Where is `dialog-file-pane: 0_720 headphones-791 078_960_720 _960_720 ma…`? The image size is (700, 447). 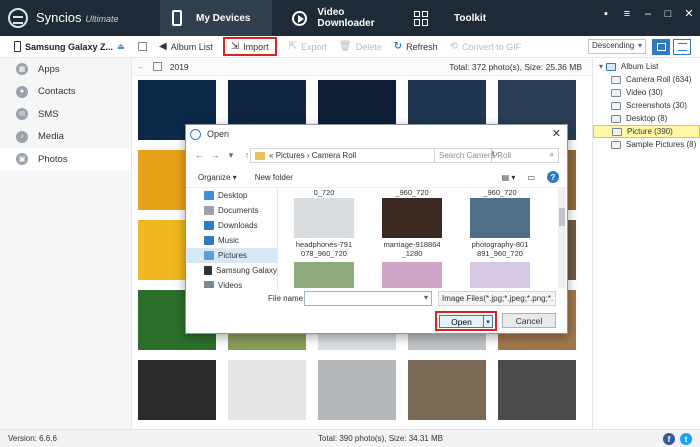 dialog-file-pane: 0_720 headphones-791 078_960_720 _960_720 ma… is located at coordinates (418, 238).